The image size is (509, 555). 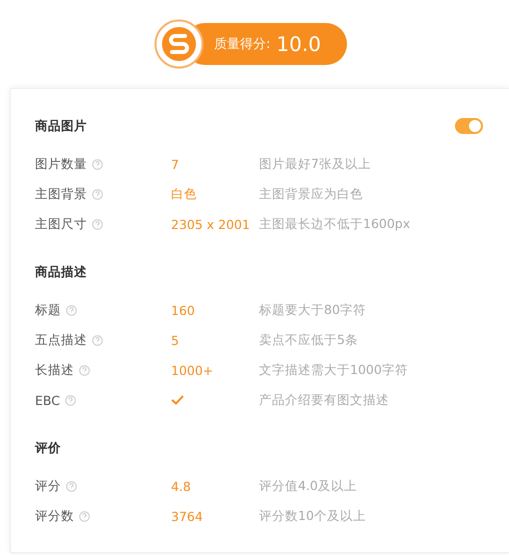 What do you see at coordinates (54, 370) in the screenshot?
I see `row-label: 长描述` at bounding box center [54, 370].